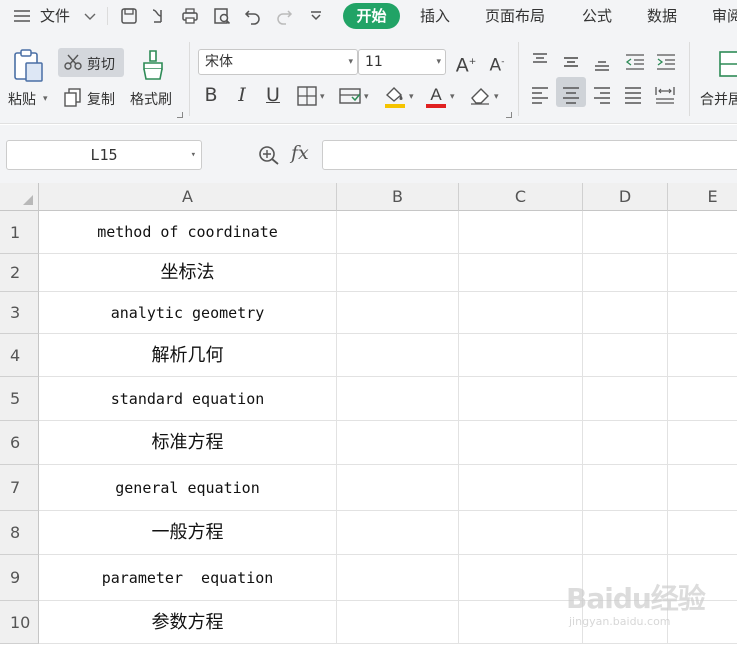 This screenshot has width=737, height=645. What do you see at coordinates (19, 443) in the screenshot?
I see `row-header: 6` at bounding box center [19, 443].